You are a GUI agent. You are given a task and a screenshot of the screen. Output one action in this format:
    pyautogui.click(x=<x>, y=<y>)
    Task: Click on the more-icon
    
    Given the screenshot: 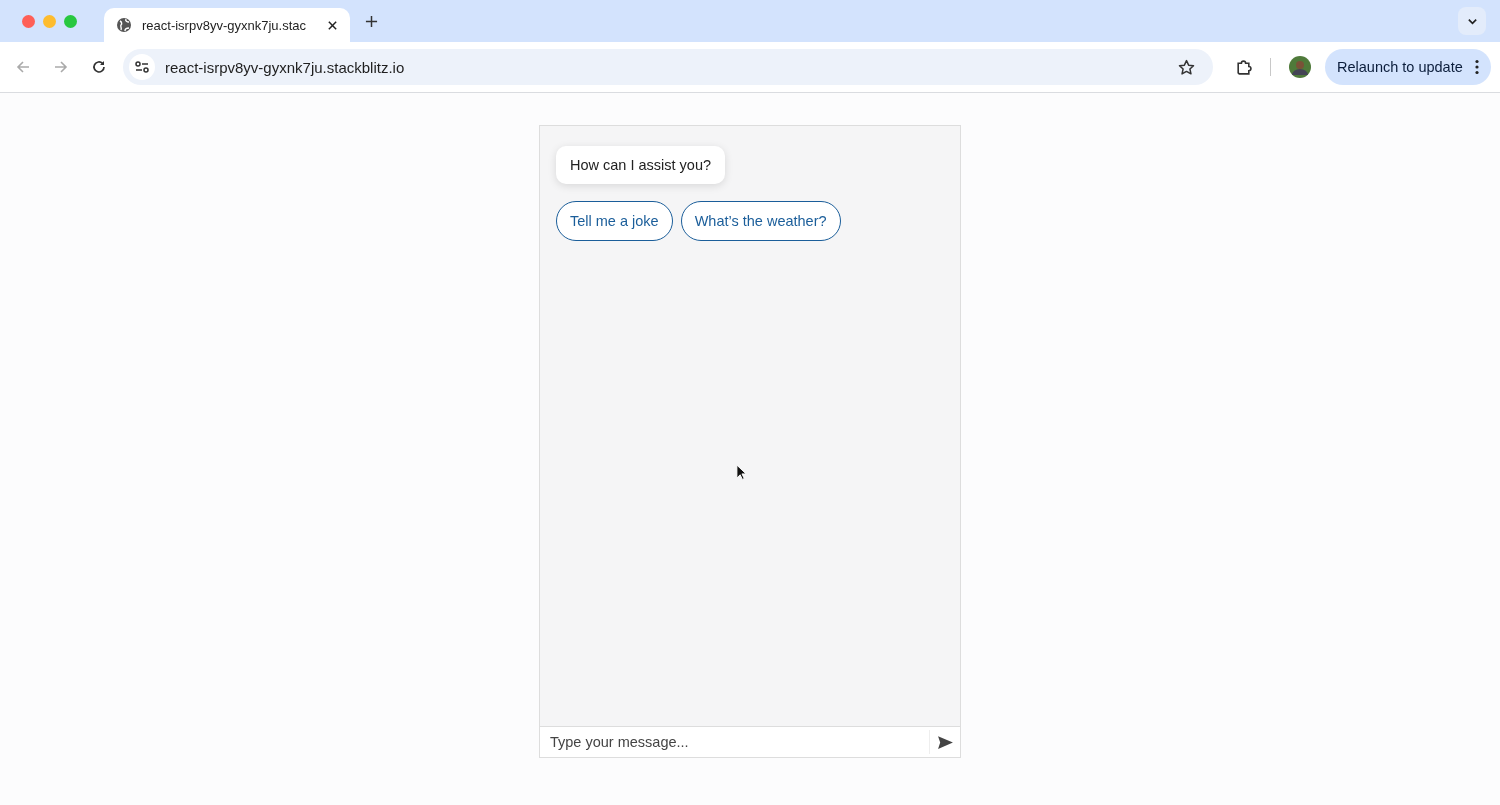 What is the action you would take?
    pyautogui.click(x=1476, y=67)
    